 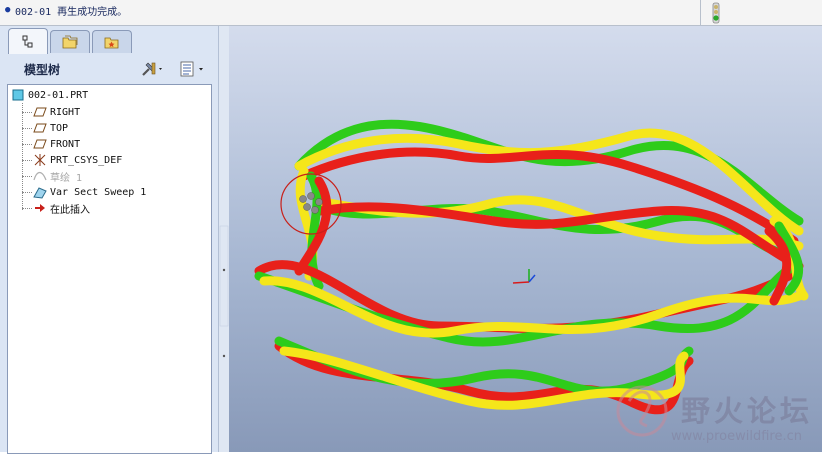 I want to click on tree-item-sketch: 草绘 1, so click(x=57, y=176).